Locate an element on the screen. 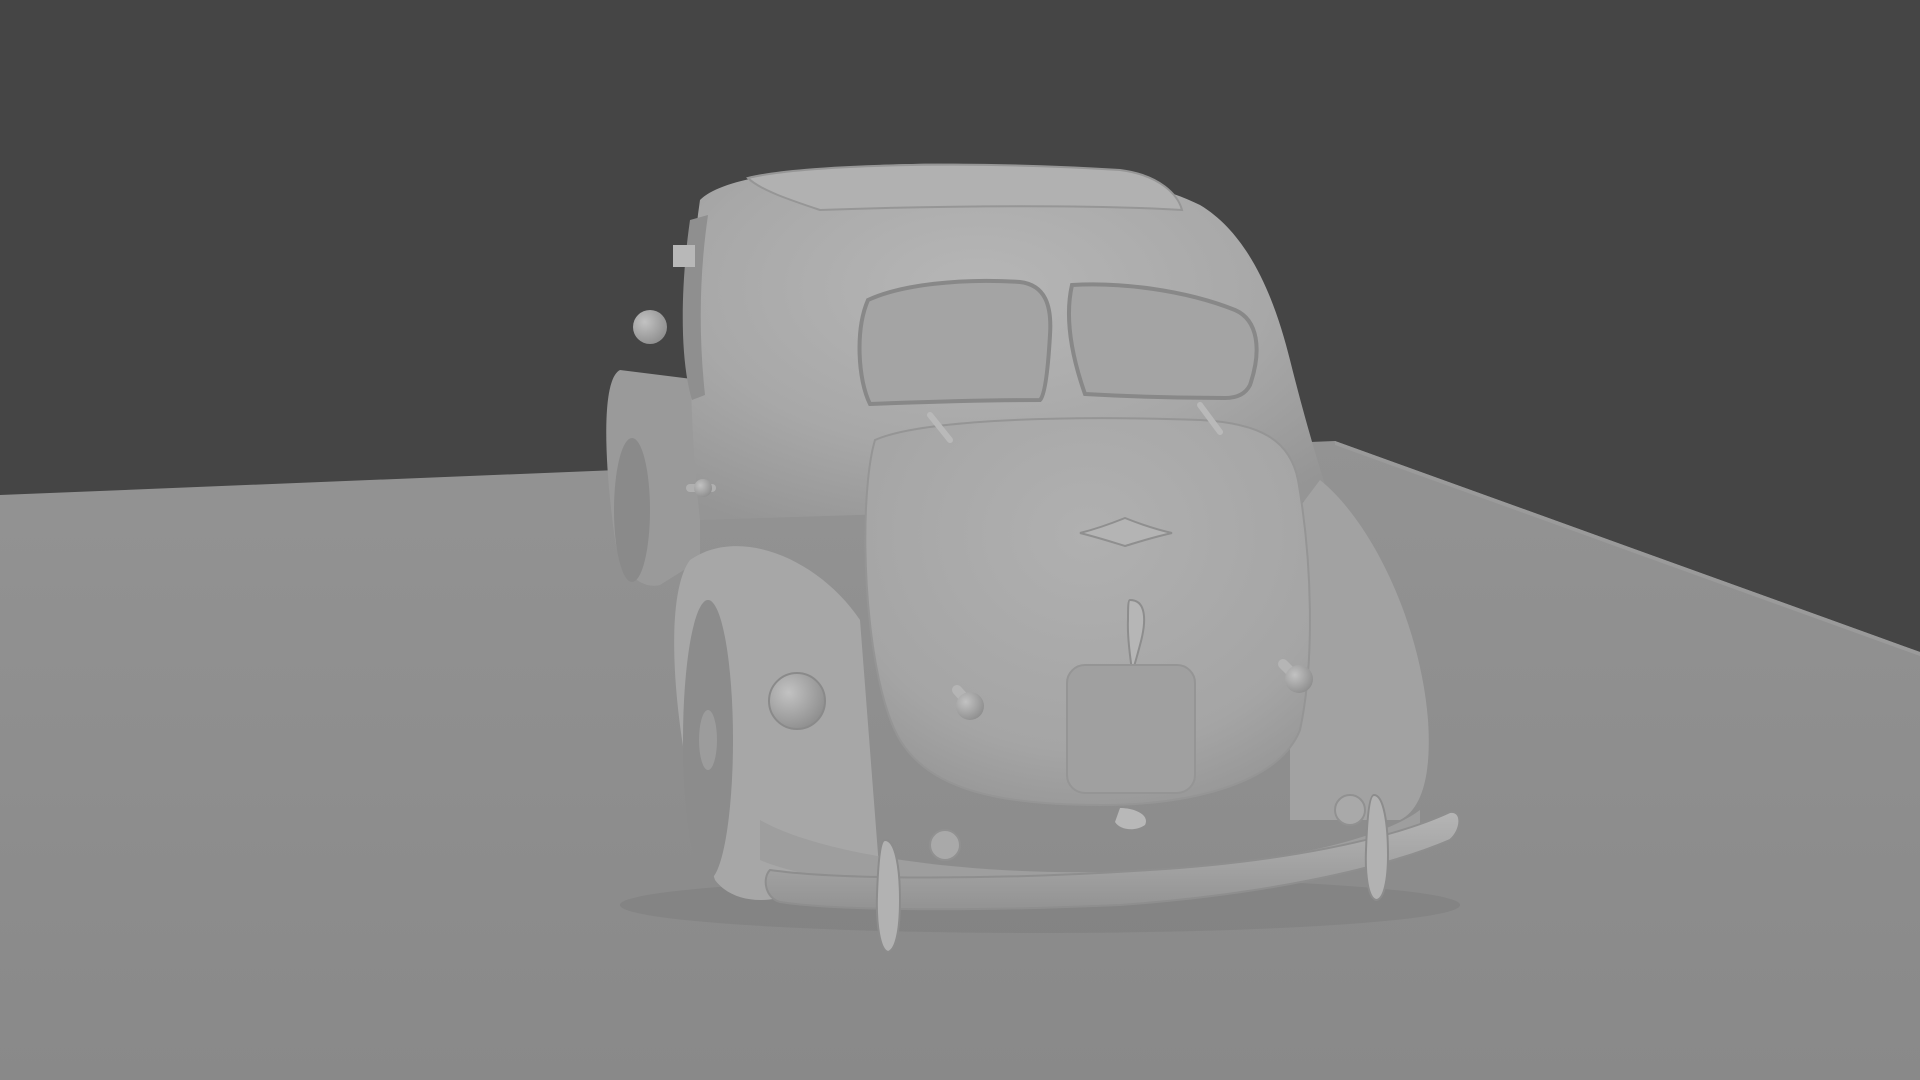 The width and height of the screenshot is (1920, 1080). side-mirror-bracket is located at coordinates (684, 256).